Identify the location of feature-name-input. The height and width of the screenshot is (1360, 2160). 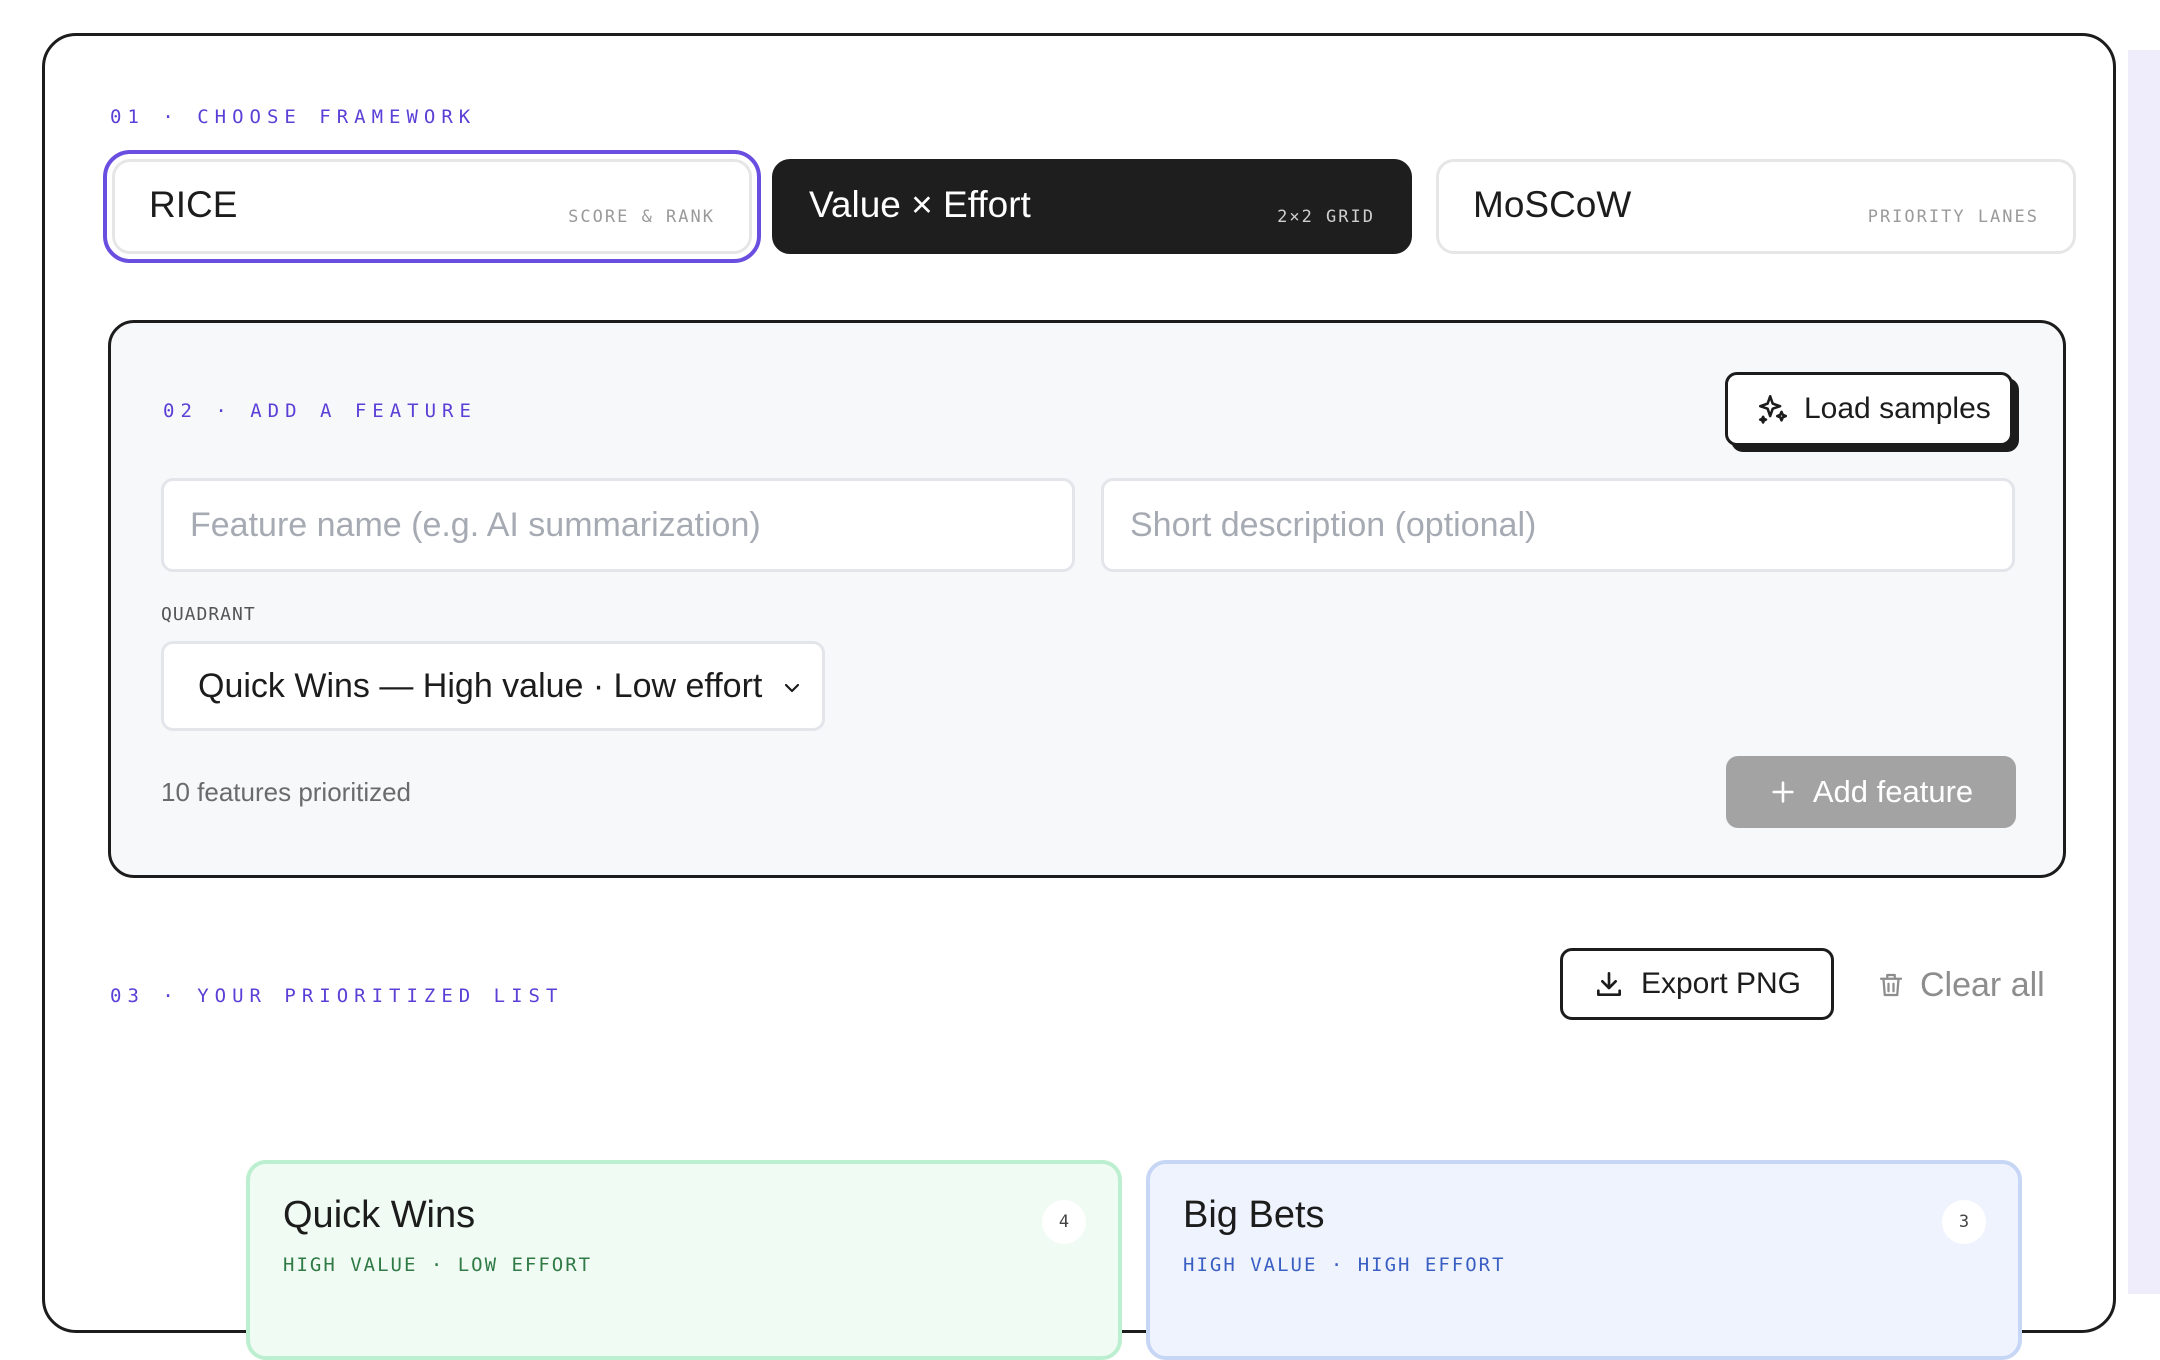
(618, 525).